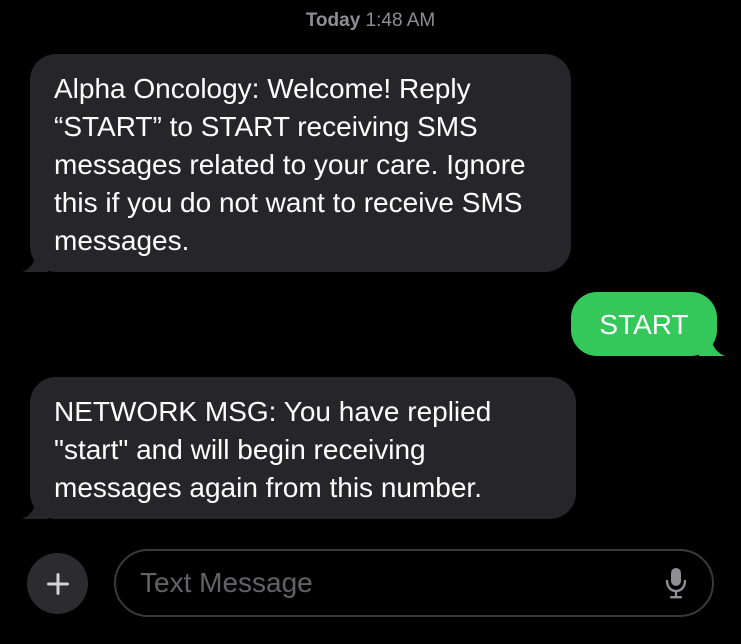  I want to click on conversation-timestamp: Today 1:48 AM, so click(370, 21).